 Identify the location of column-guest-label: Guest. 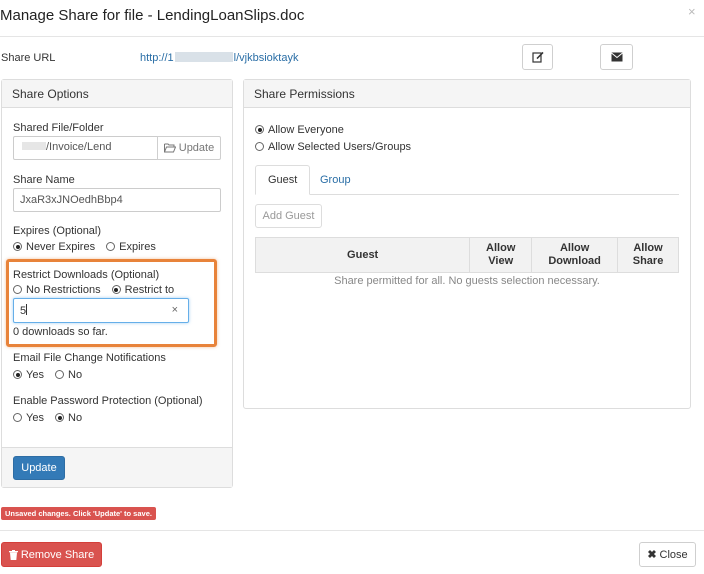
(363, 254).